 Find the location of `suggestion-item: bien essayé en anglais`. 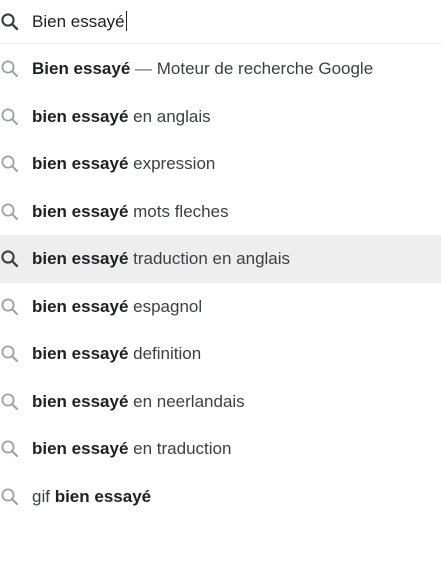

suggestion-item: bien essayé en anglais is located at coordinates (220, 117).